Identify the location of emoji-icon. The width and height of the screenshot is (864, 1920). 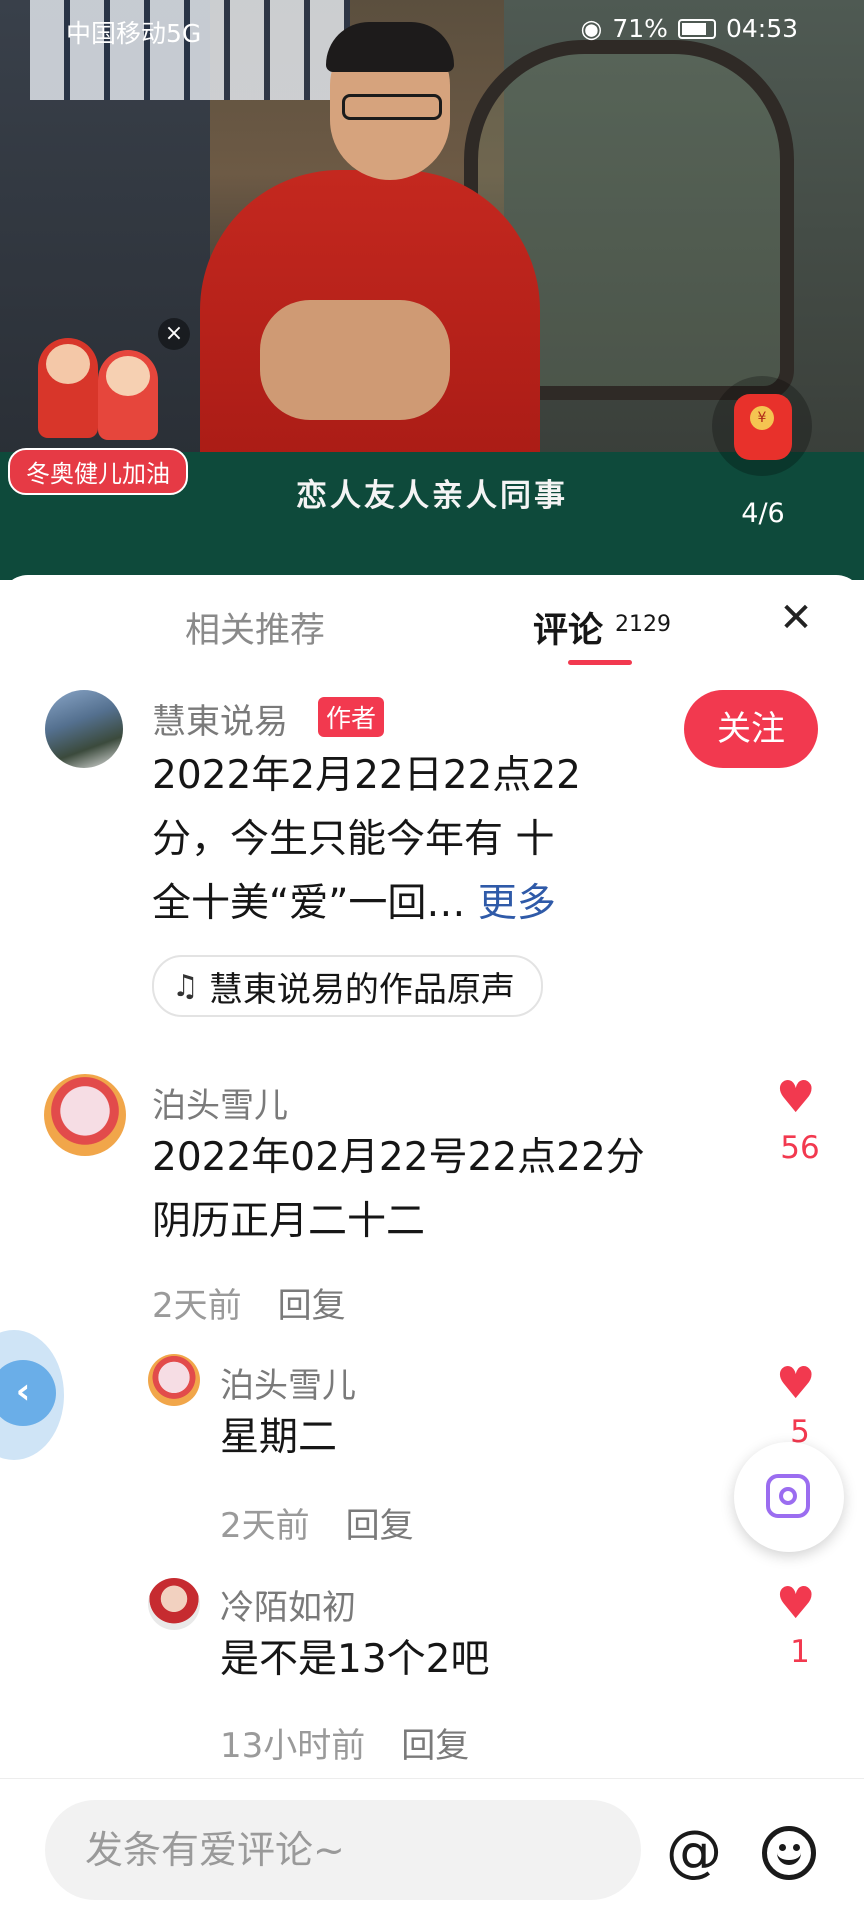
(789, 1853).